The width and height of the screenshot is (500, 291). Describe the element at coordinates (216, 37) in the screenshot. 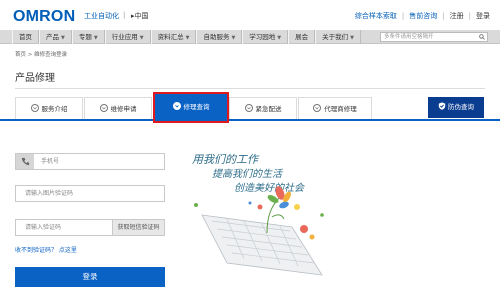

I see `nav-item-label: 自助服务` at that location.